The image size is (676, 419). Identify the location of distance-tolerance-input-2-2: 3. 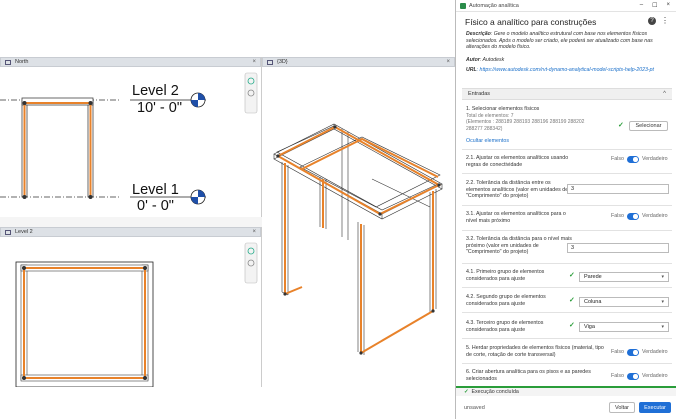
(618, 189).